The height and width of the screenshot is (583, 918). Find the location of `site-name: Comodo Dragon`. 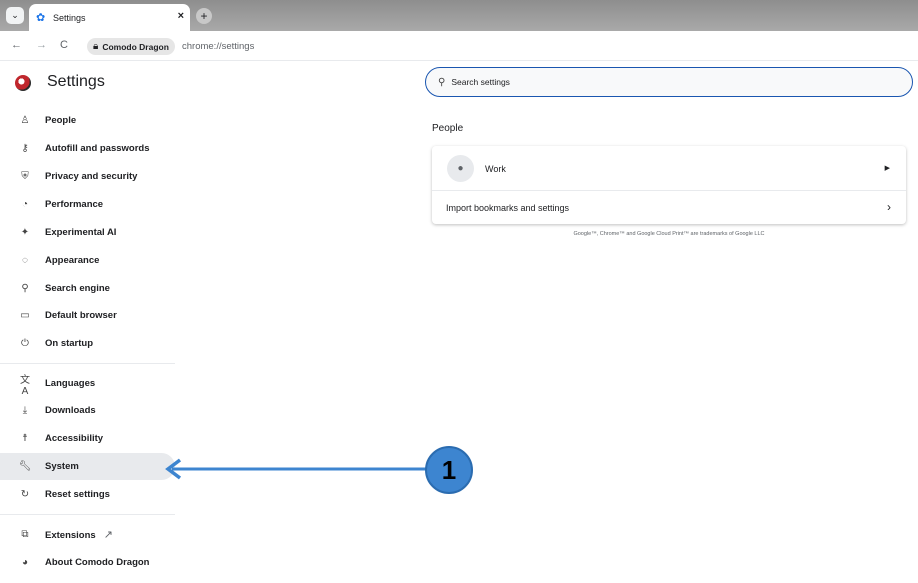

site-name: Comodo Dragon is located at coordinates (135, 46).